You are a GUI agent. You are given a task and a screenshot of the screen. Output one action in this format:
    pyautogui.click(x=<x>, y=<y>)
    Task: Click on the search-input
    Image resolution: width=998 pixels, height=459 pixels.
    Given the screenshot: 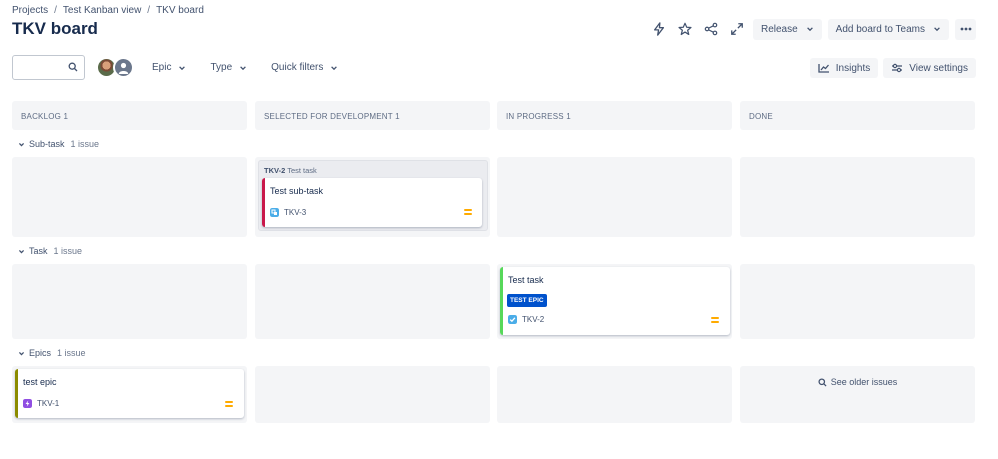 What is the action you would take?
    pyautogui.click(x=41, y=67)
    